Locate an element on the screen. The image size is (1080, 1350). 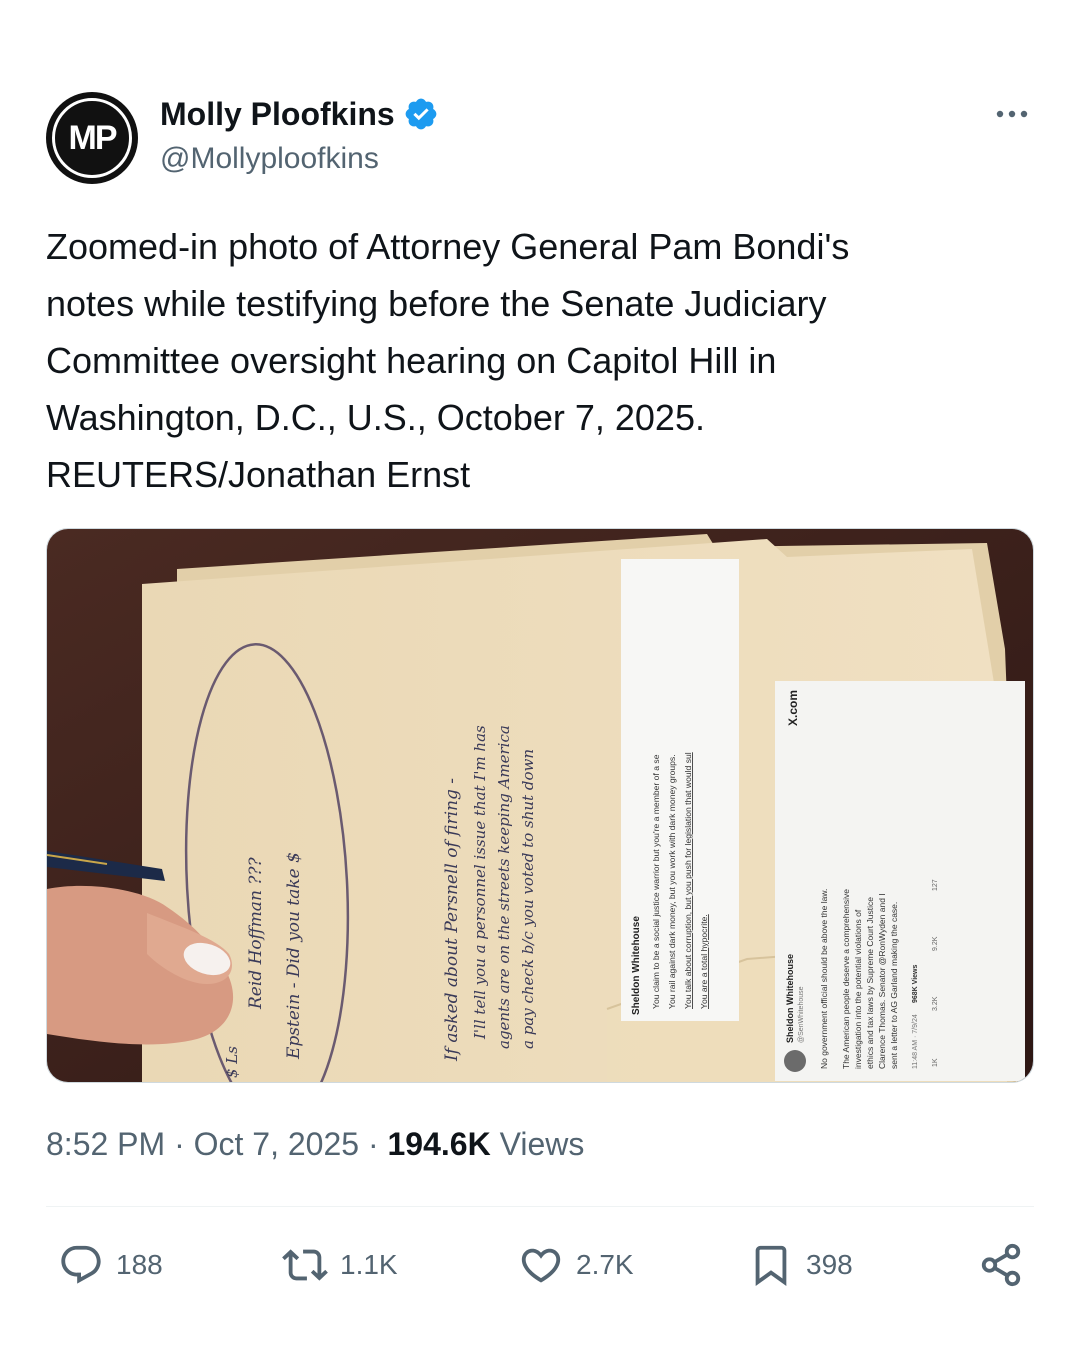
repost-button: 1.1K is located at coordinates (340, 1265).